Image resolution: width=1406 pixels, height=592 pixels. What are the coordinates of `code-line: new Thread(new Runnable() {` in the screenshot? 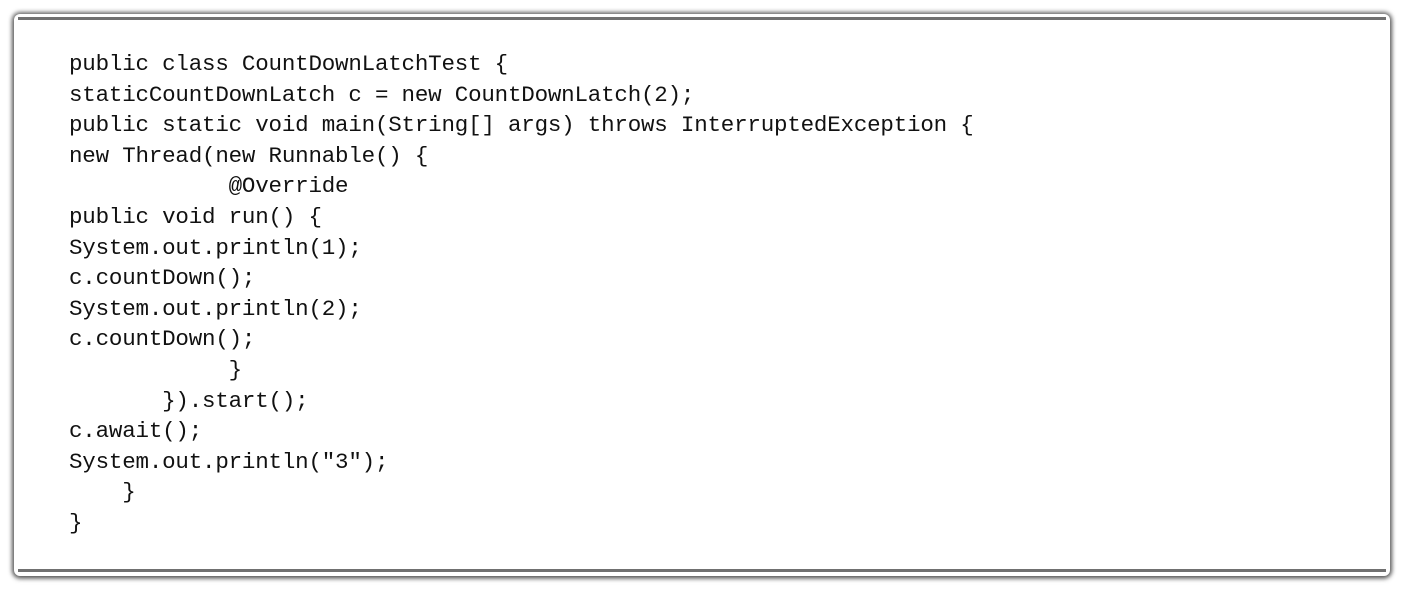 It's located at (249, 155).